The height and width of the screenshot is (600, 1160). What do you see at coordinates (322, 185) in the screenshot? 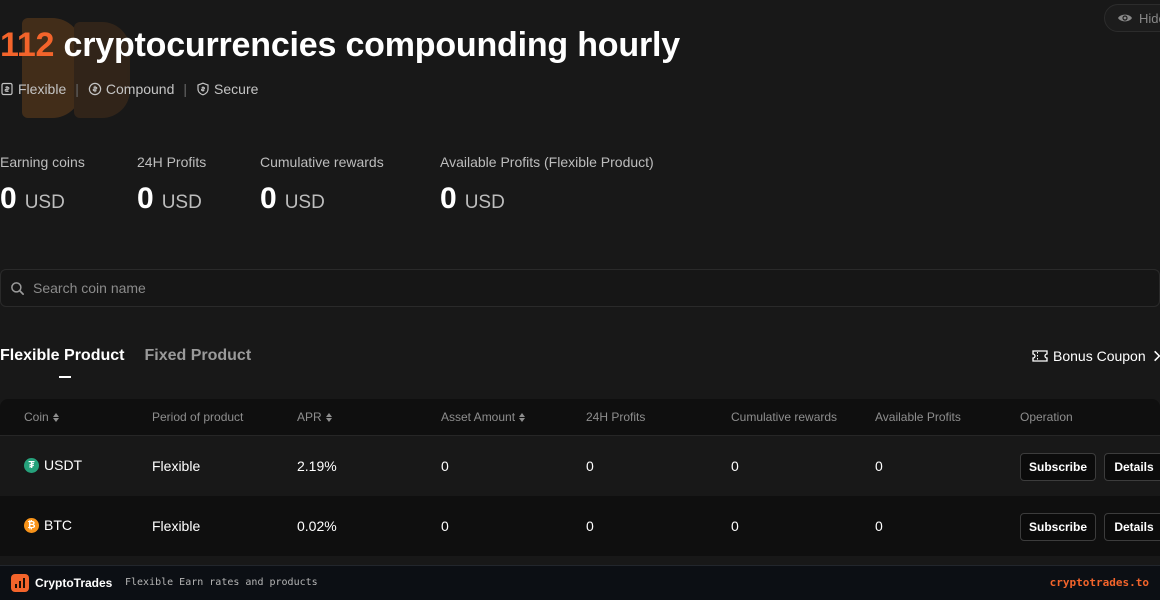
I see `stat-cumulative-rewards: Cumulative rewards 0 USD` at bounding box center [322, 185].